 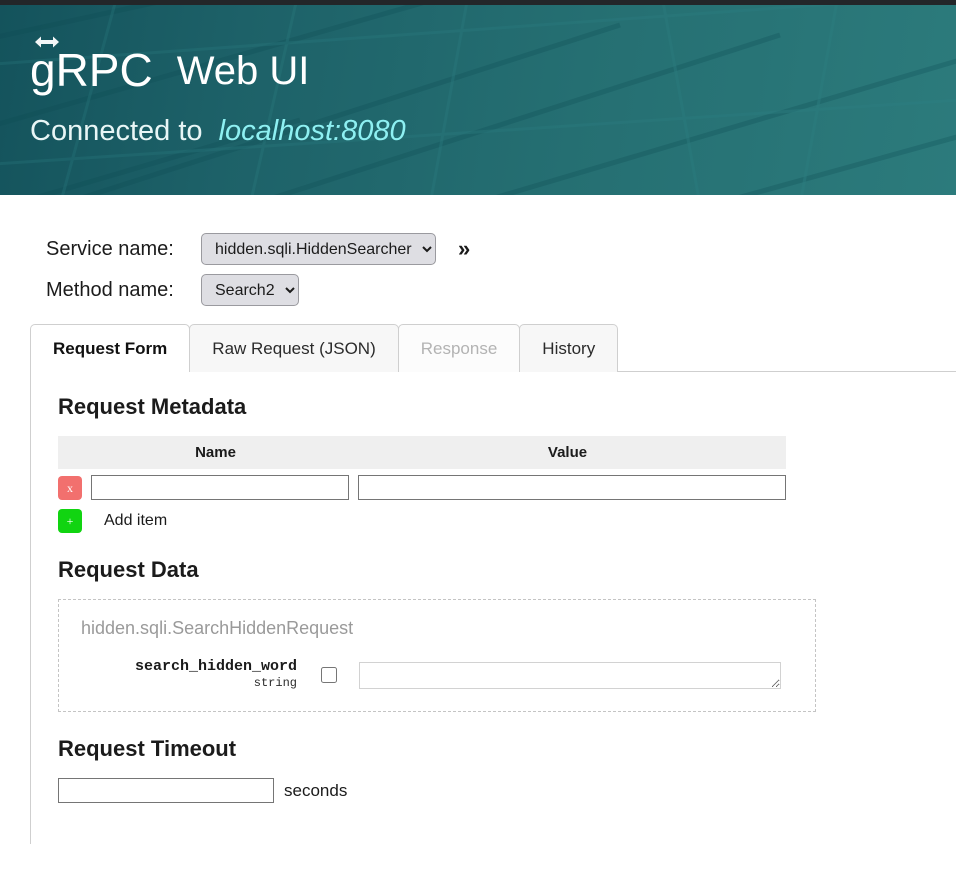 I want to click on connected-label: Connected to, so click(x=116, y=131).